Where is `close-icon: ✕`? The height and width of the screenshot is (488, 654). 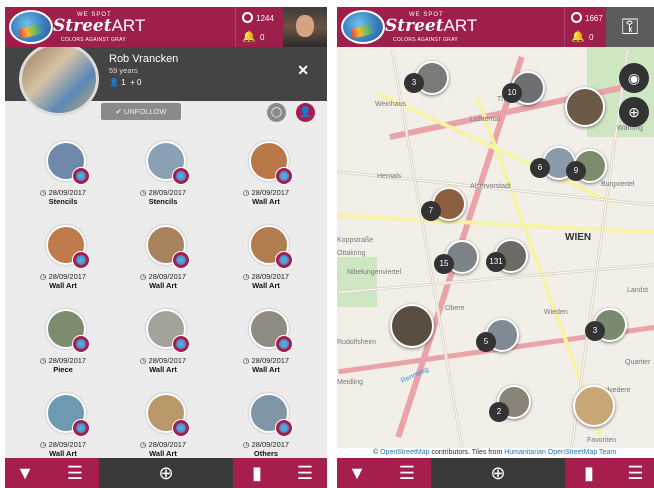 close-icon: ✕ is located at coordinates (303, 70).